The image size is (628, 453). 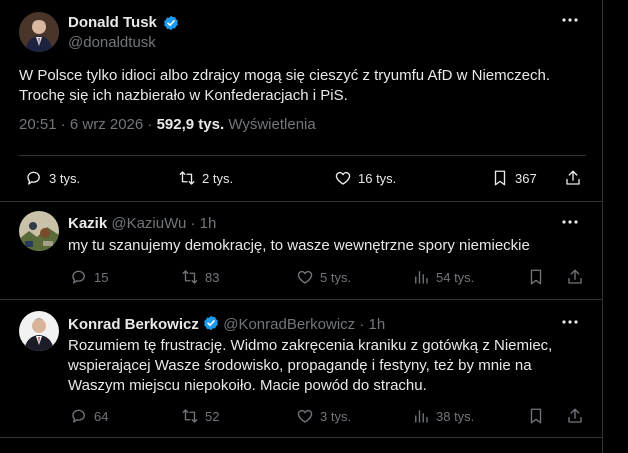 I want to click on bookmark-button: 367, so click(x=514, y=178).